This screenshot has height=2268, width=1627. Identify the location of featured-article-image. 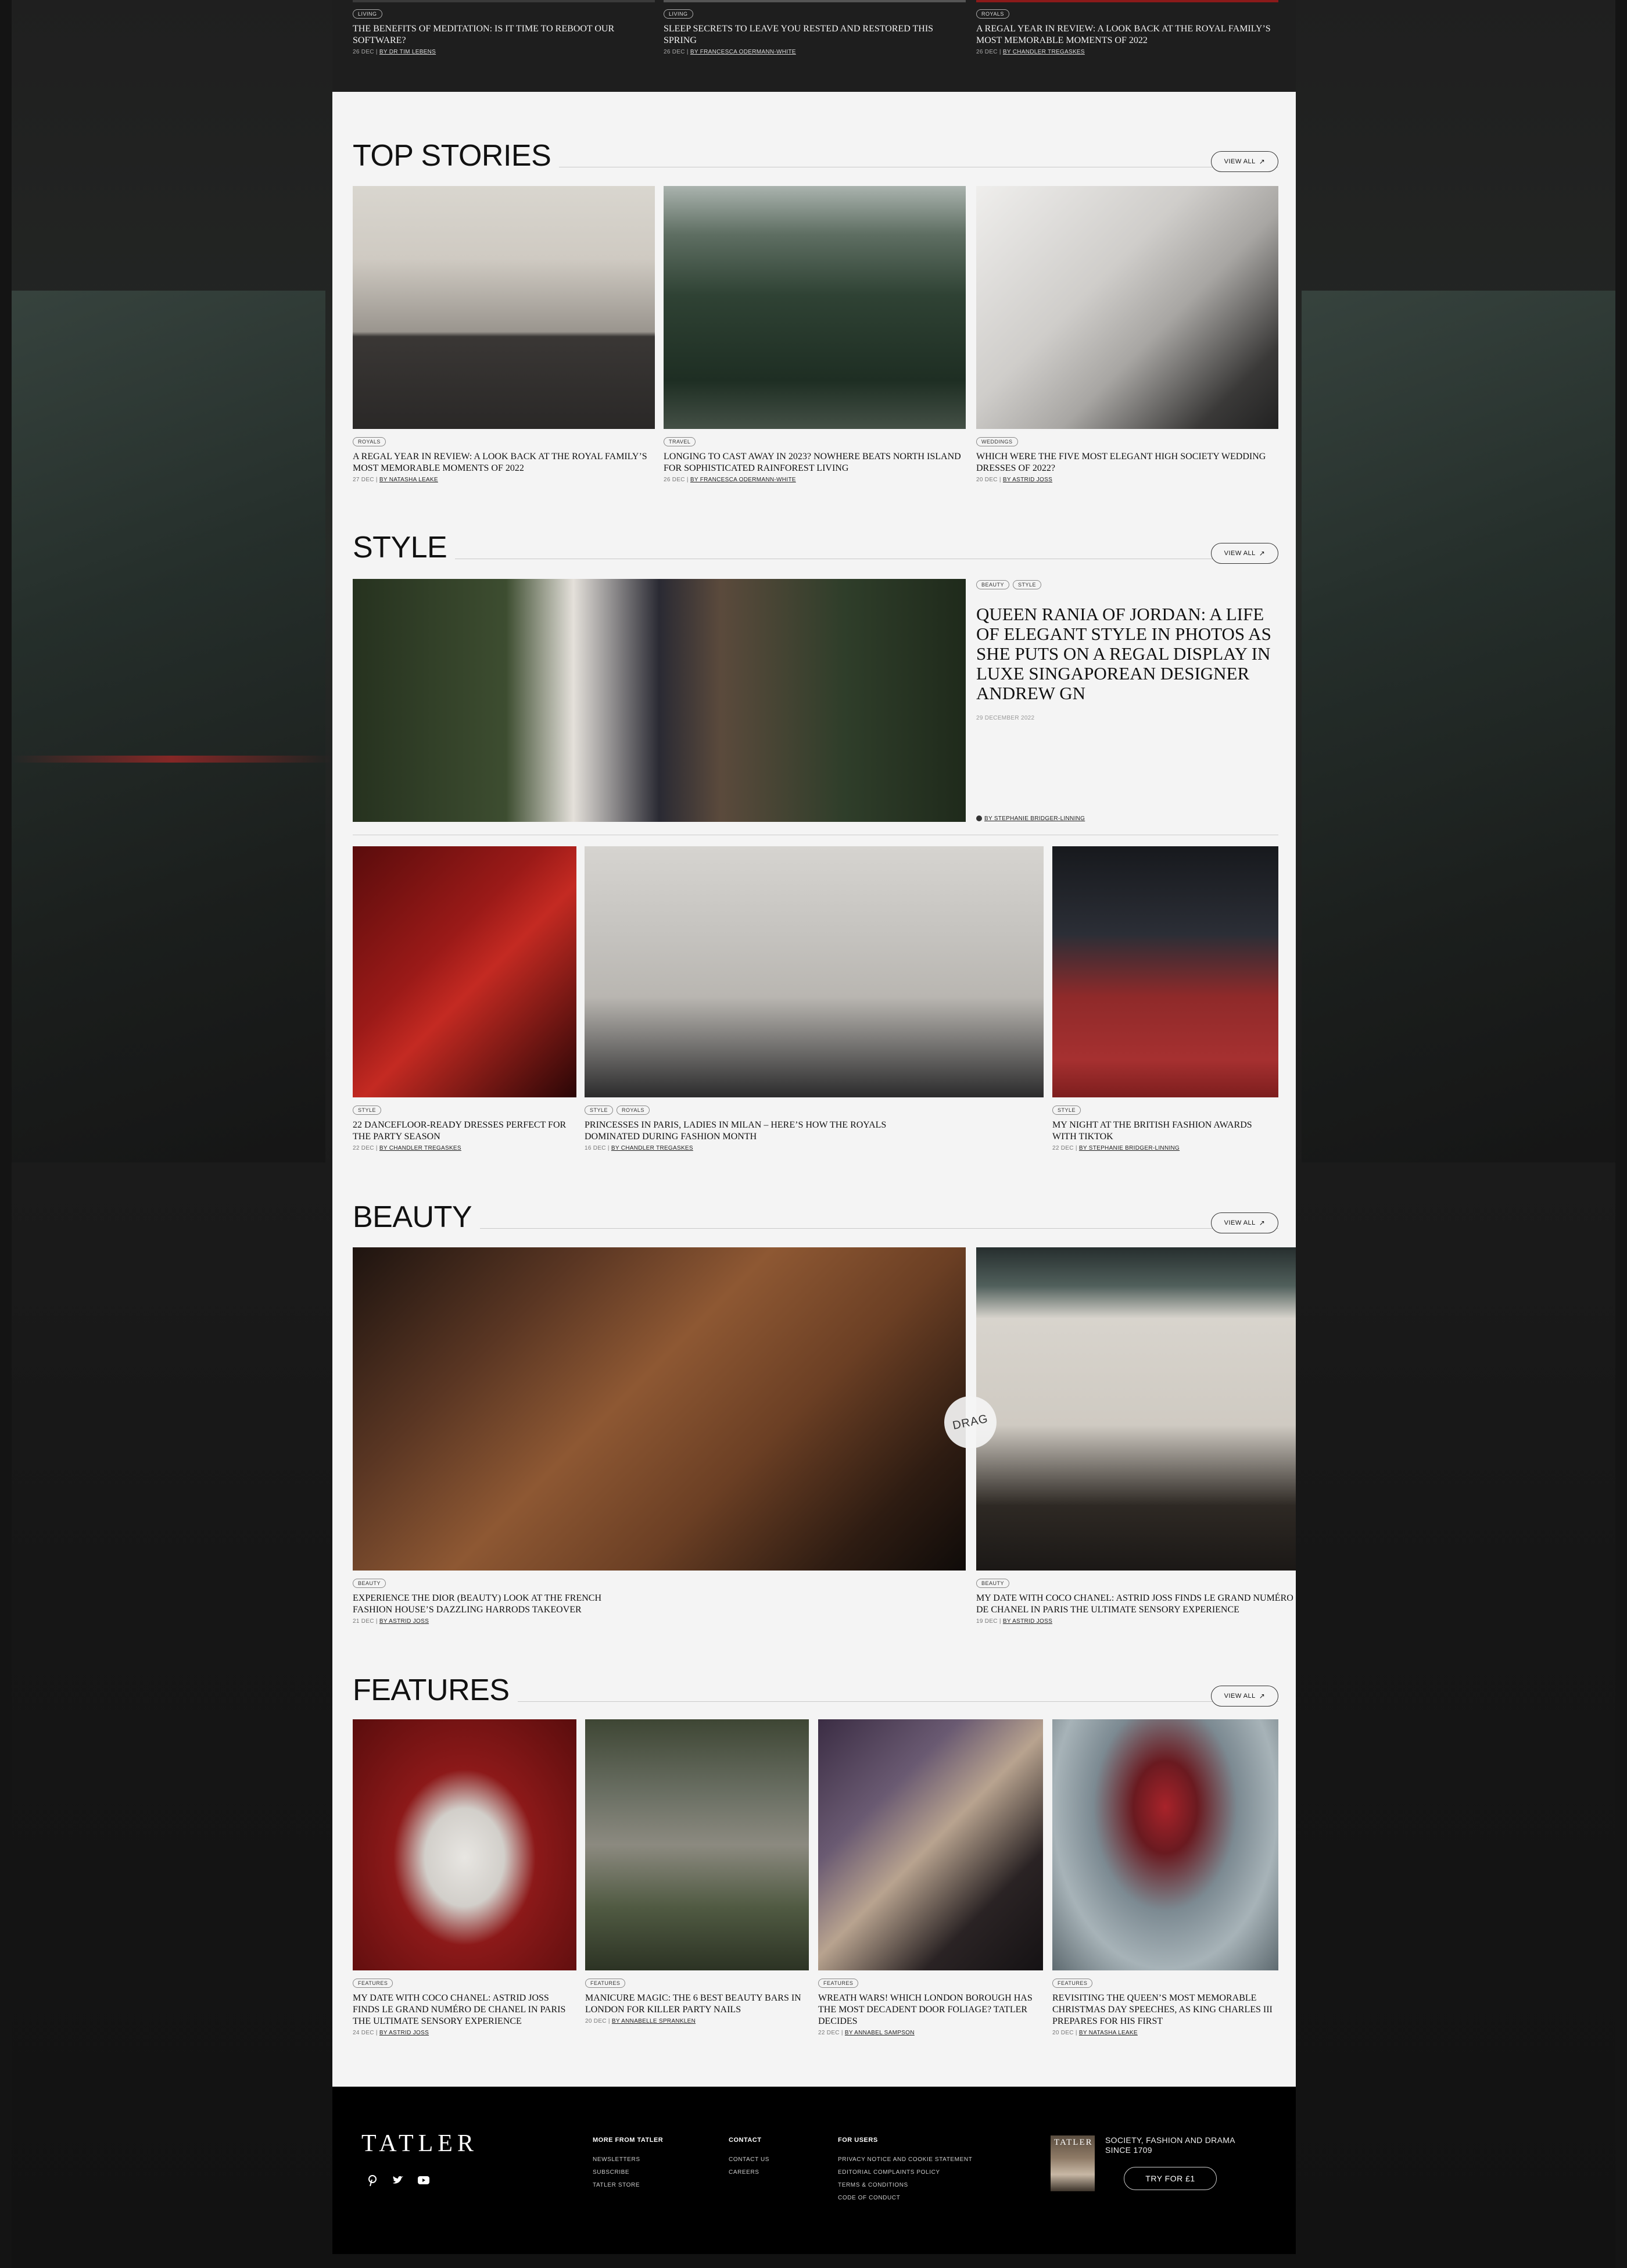
(659, 700).